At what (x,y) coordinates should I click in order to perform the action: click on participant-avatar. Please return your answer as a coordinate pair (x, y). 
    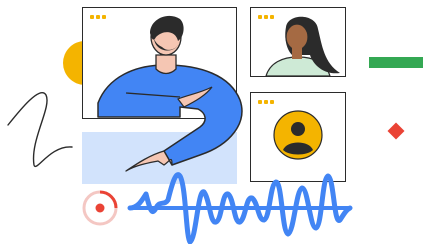
    Looking at the image, I should click on (302, 46).